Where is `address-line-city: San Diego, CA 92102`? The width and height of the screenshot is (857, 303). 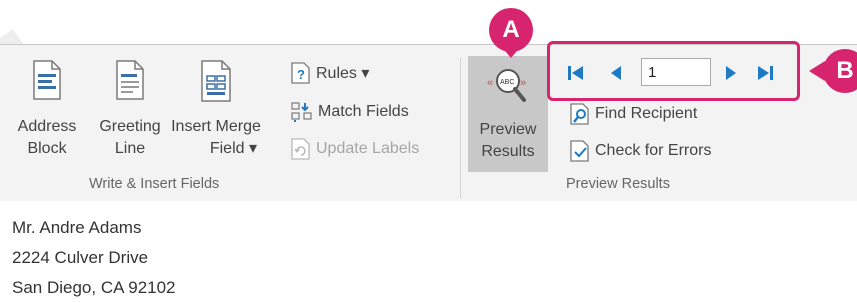
address-line-city: San Diego, CA 92102 is located at coordinates (94, 287).